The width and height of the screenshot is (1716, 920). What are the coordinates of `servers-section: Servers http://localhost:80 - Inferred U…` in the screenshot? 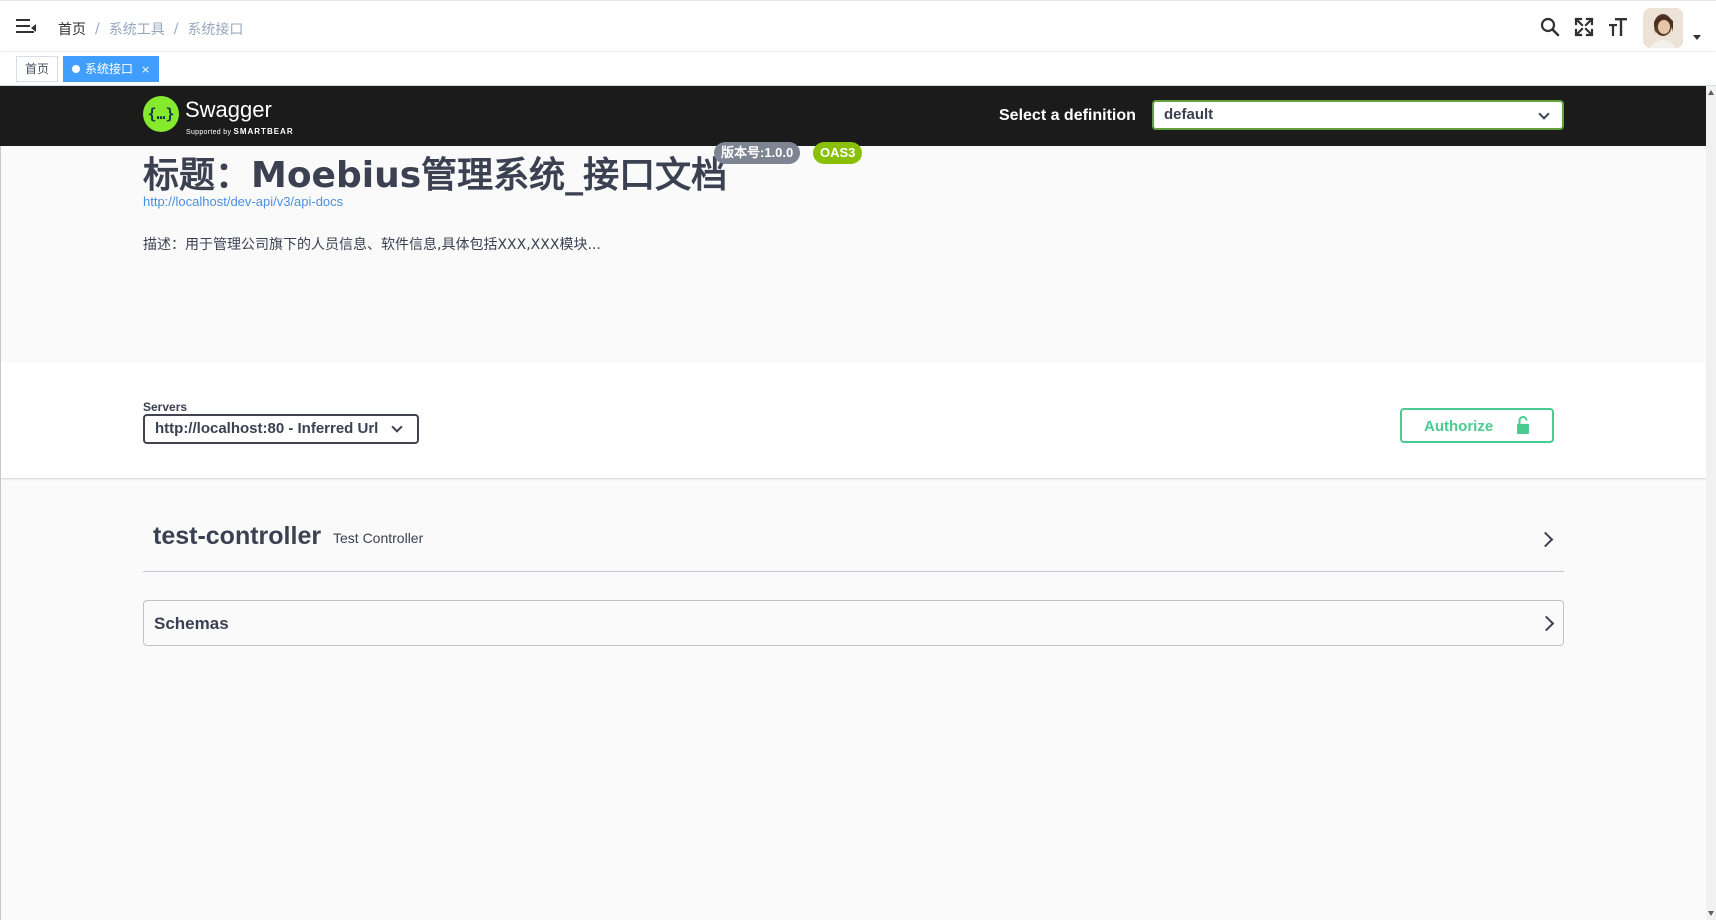 It's located at (853, 420).